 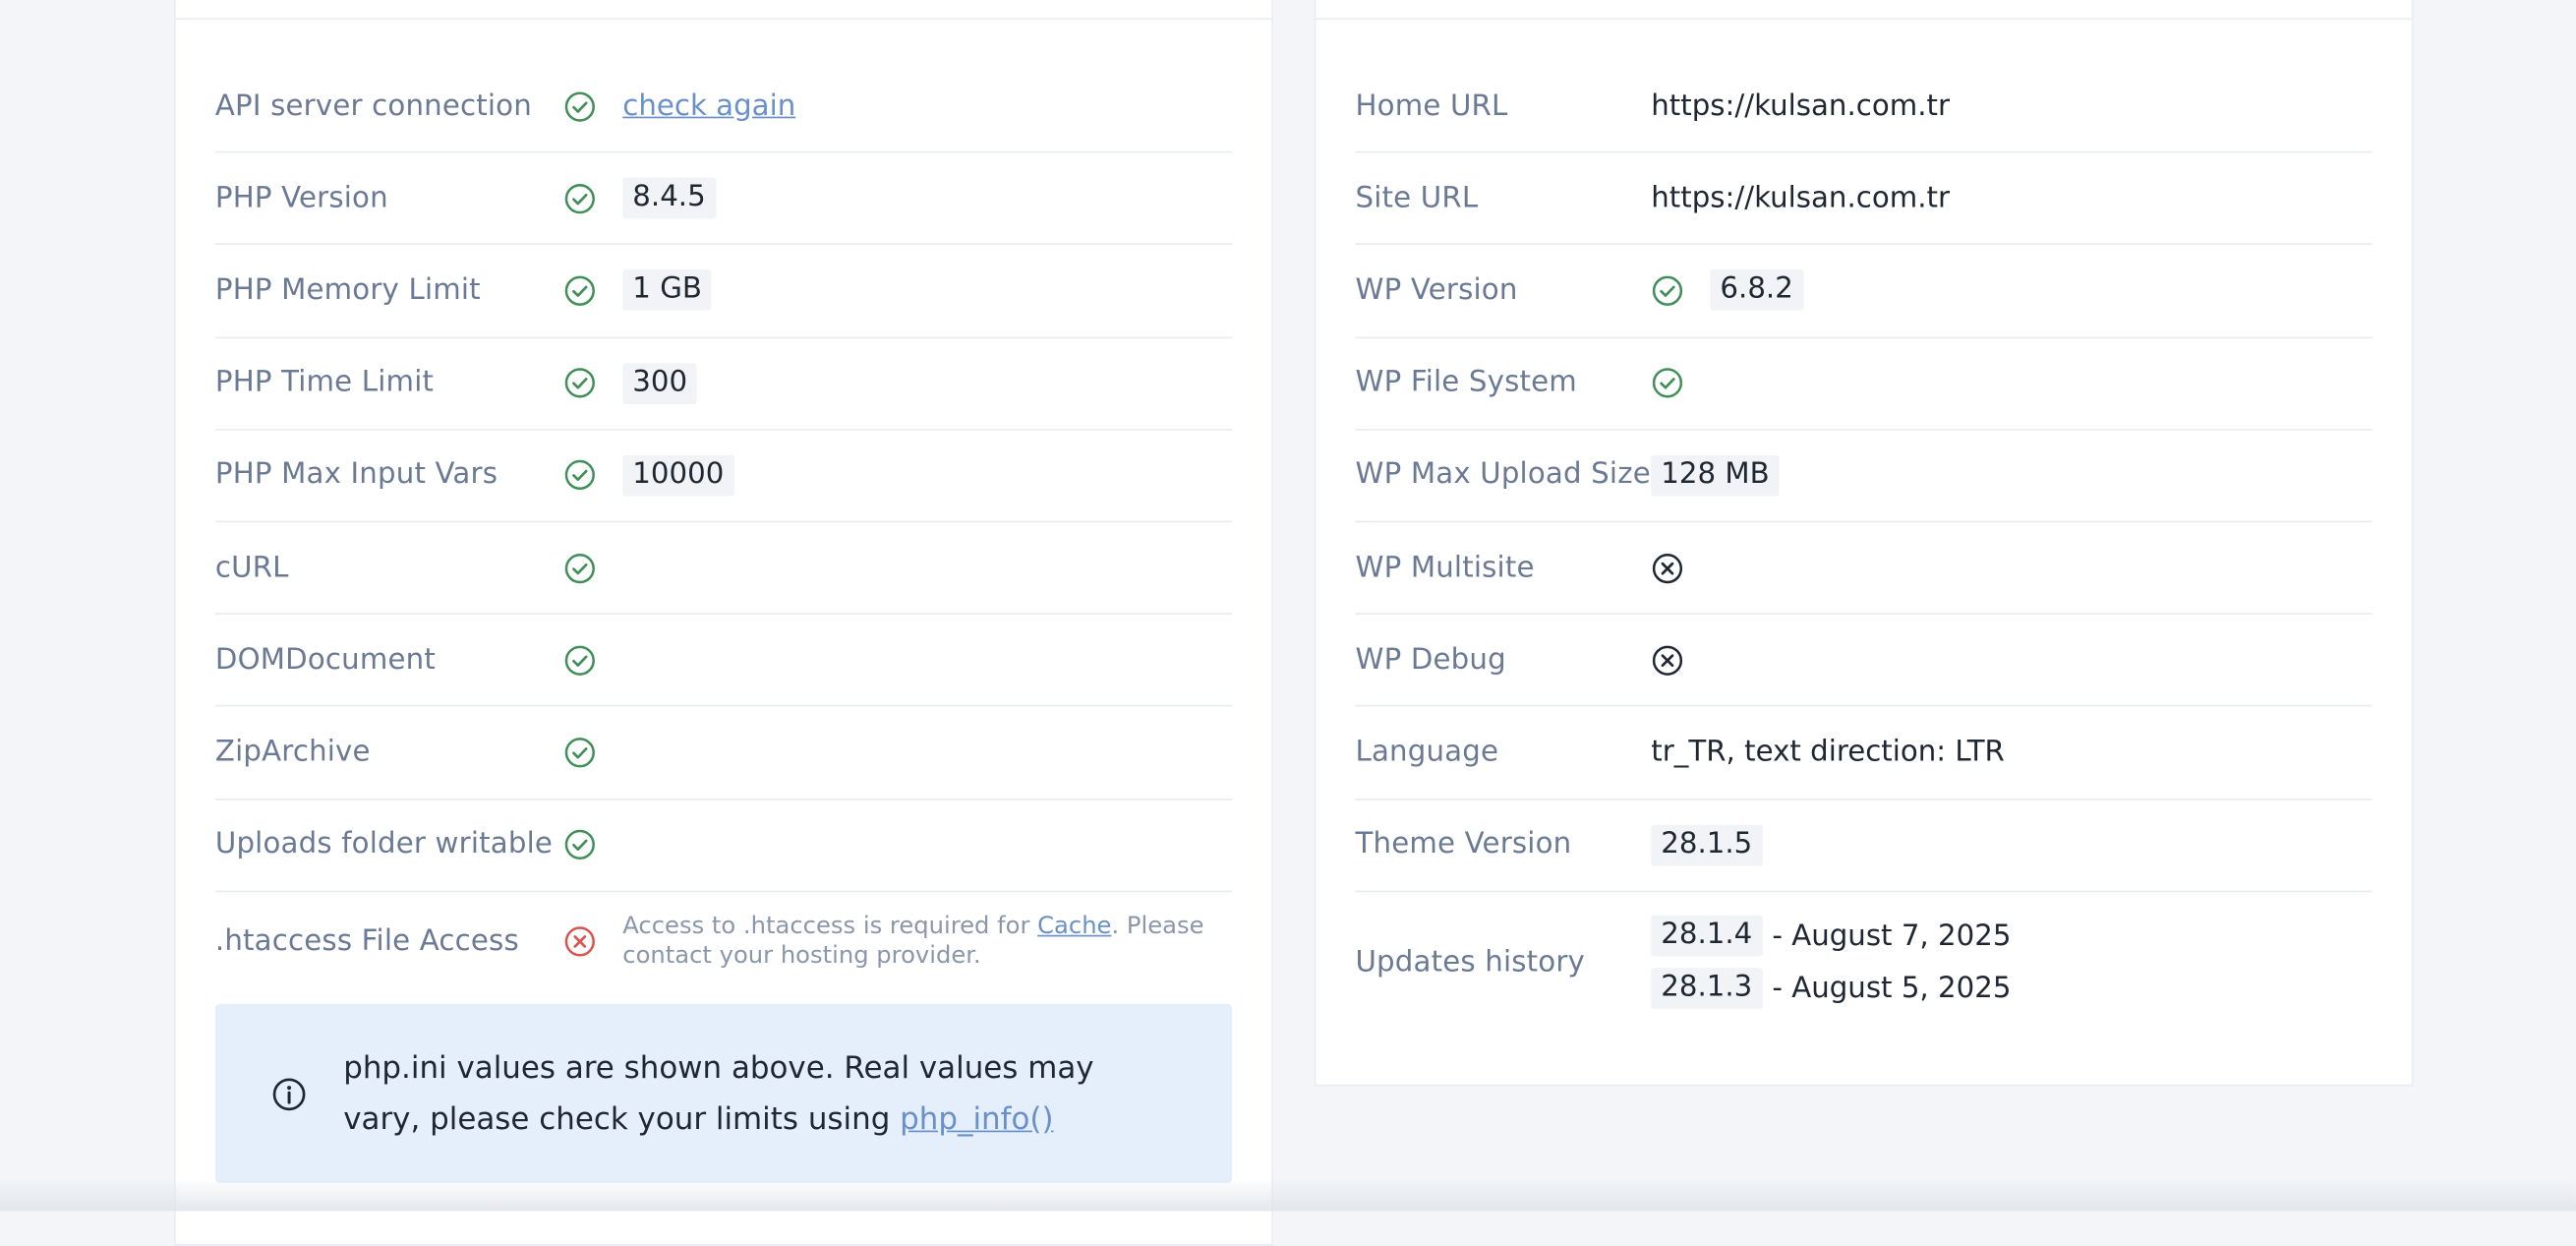 I want to click on row-php-time-limit: PHP Time Limit 300, so click(x=723, y=384).